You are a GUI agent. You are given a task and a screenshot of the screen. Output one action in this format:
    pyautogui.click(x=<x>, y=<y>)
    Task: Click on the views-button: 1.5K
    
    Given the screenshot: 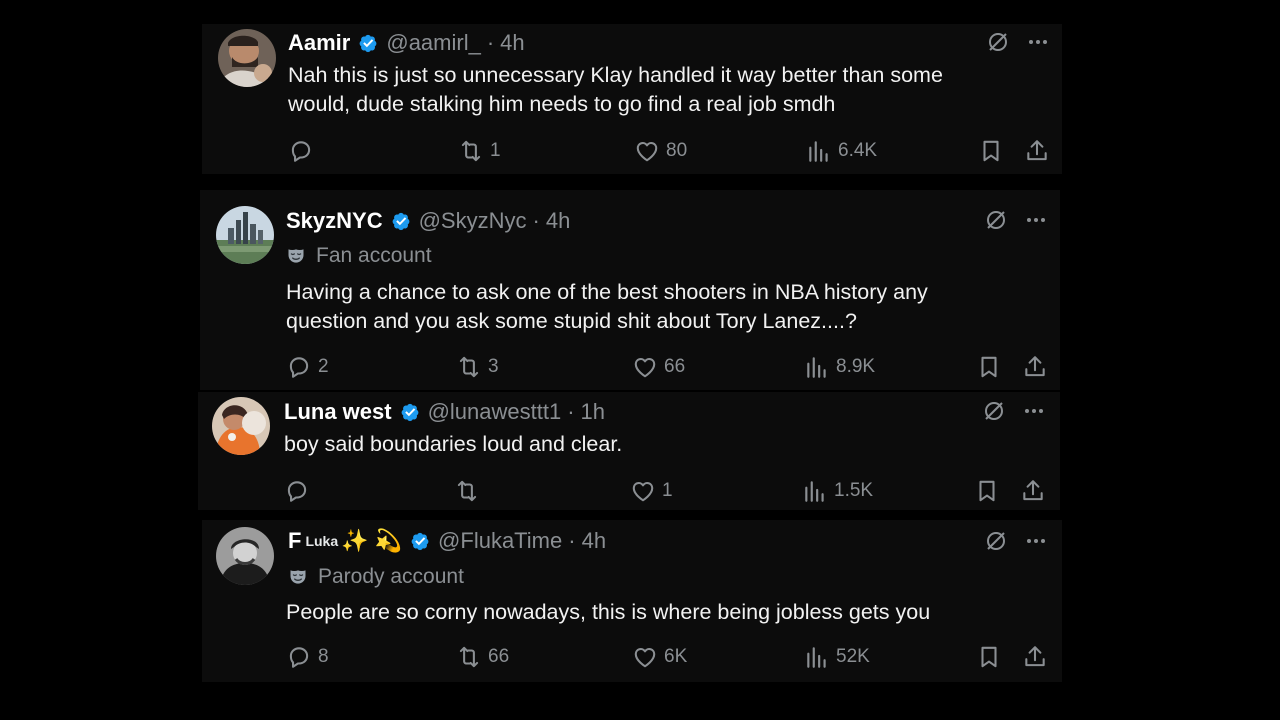 What is the action you would take?
    pyautogui.click(x=837, y=491)
    